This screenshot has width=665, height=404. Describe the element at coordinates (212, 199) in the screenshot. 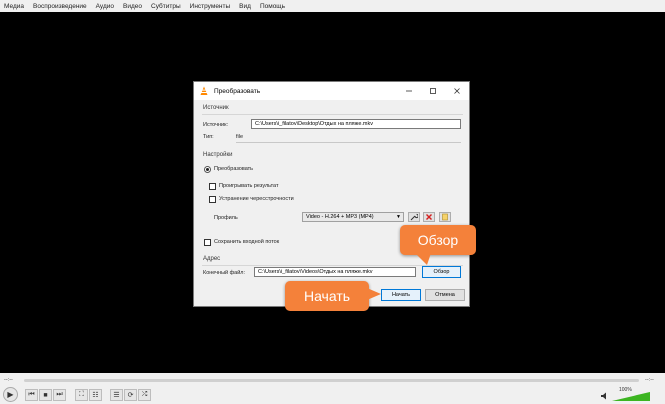

I see `deinterlace-checkbox` at that location.